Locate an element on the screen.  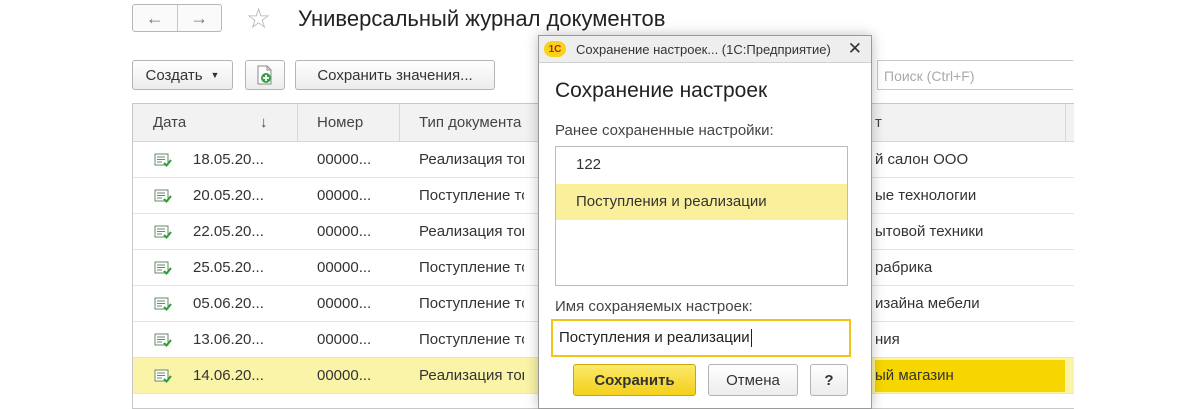
cell-counterparty: ый магазин is located at coordinates (914, 375).